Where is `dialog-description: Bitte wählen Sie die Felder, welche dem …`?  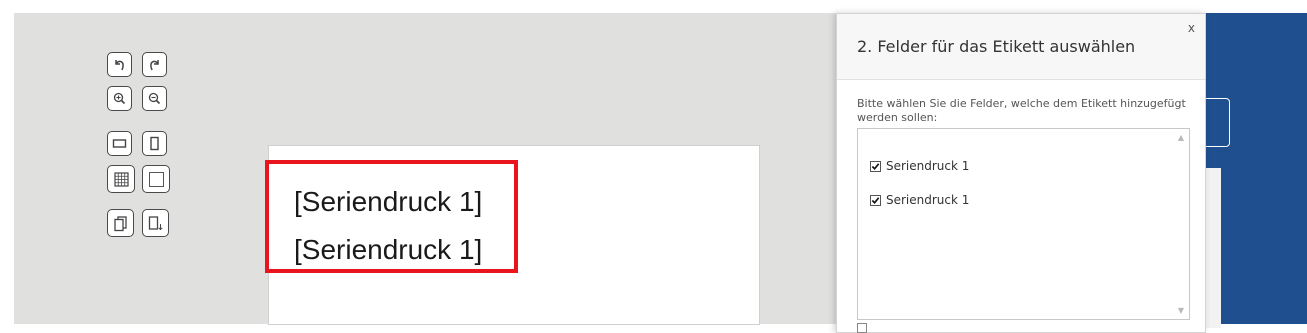
dialog-description: Bitte wählen Sie die Felder, welche dem … is located at coordinates (1021, 110).